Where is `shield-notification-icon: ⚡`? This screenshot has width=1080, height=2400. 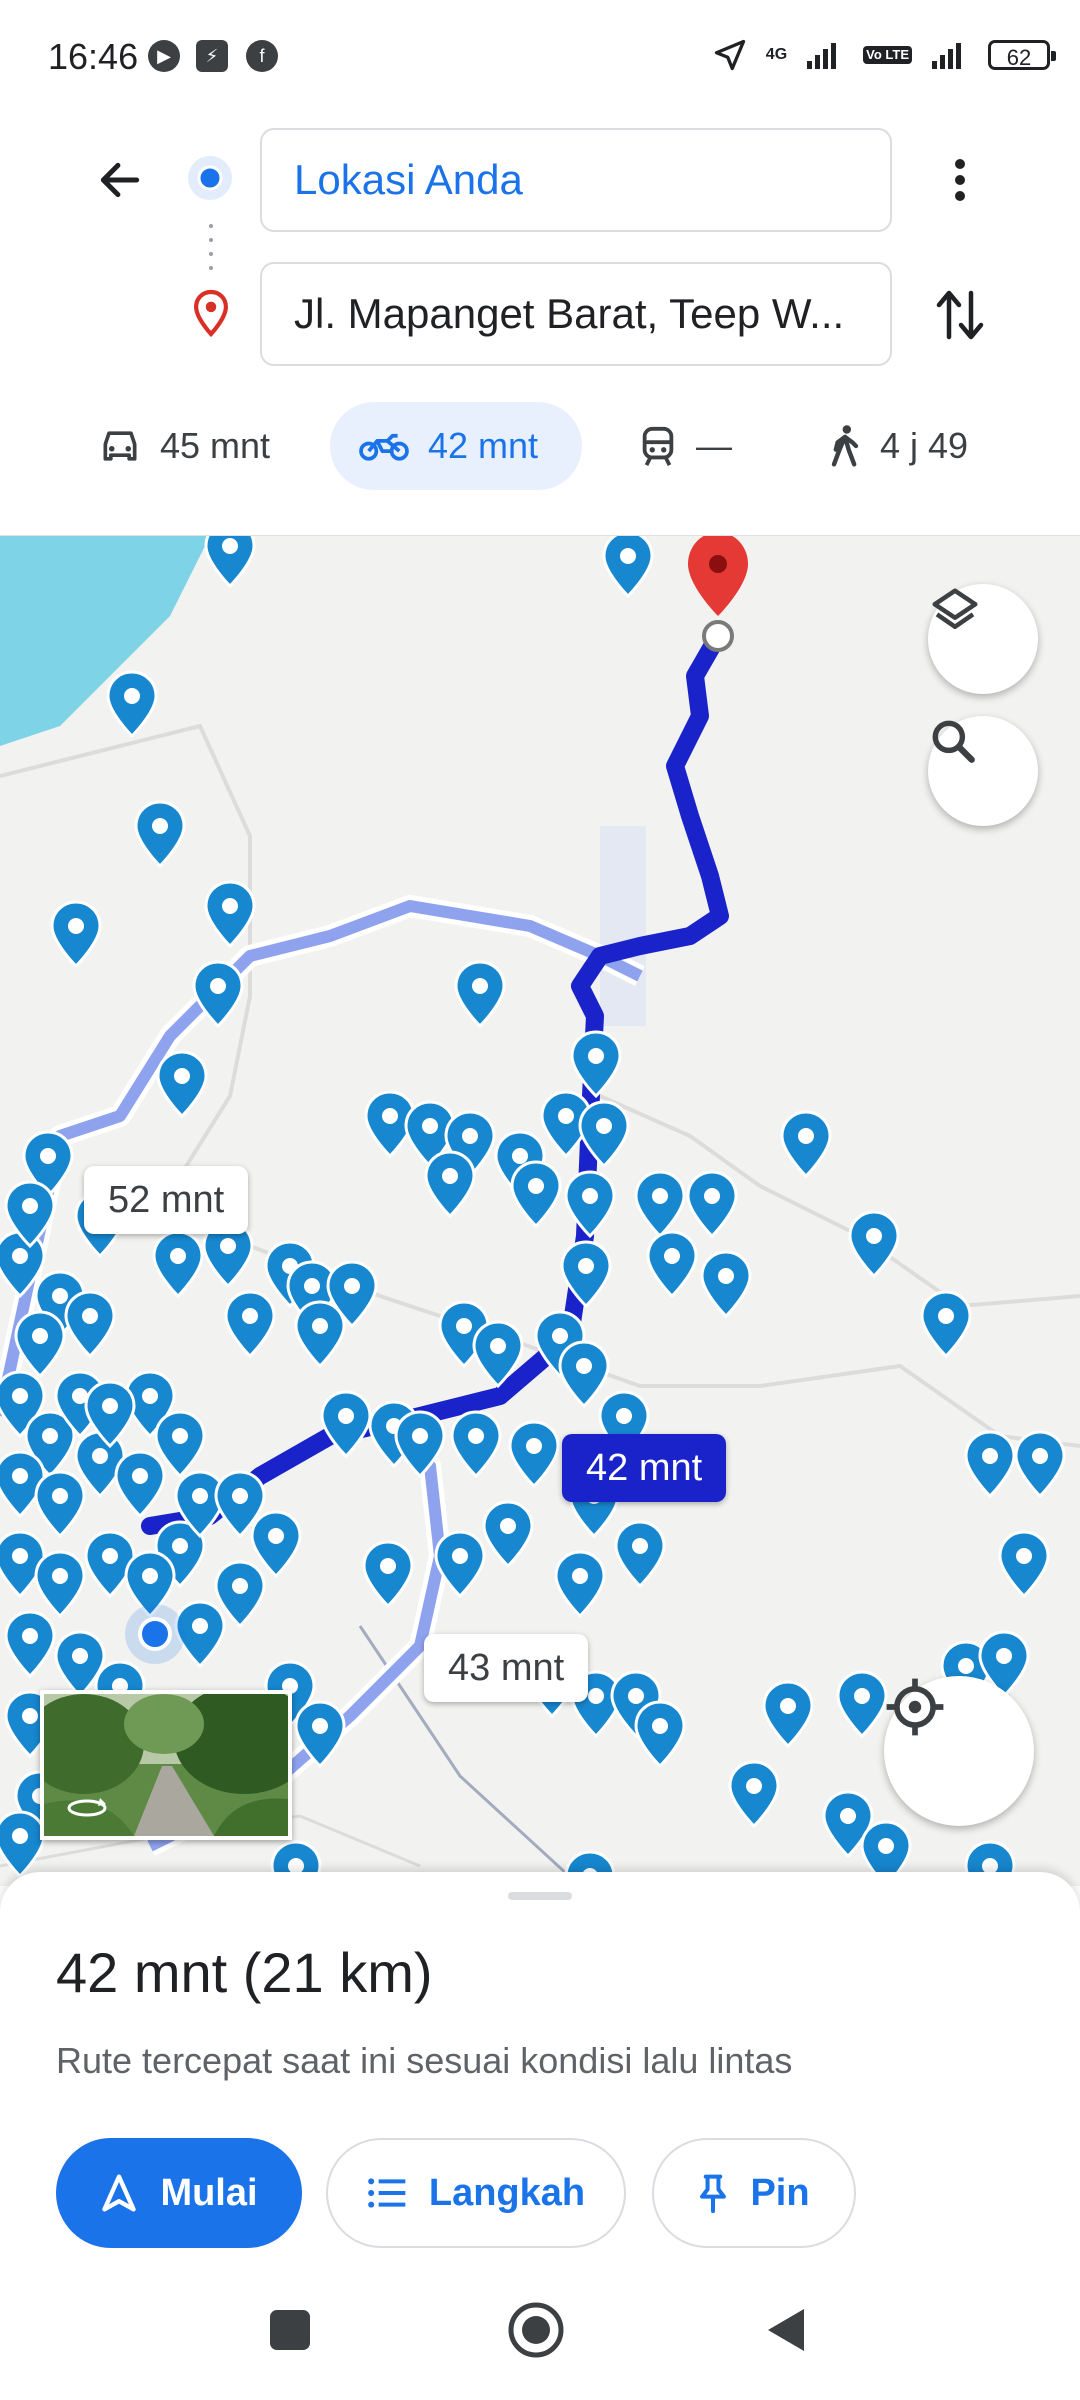
shield-notification-icon: ⚡ is located at coordinates (212, 56).